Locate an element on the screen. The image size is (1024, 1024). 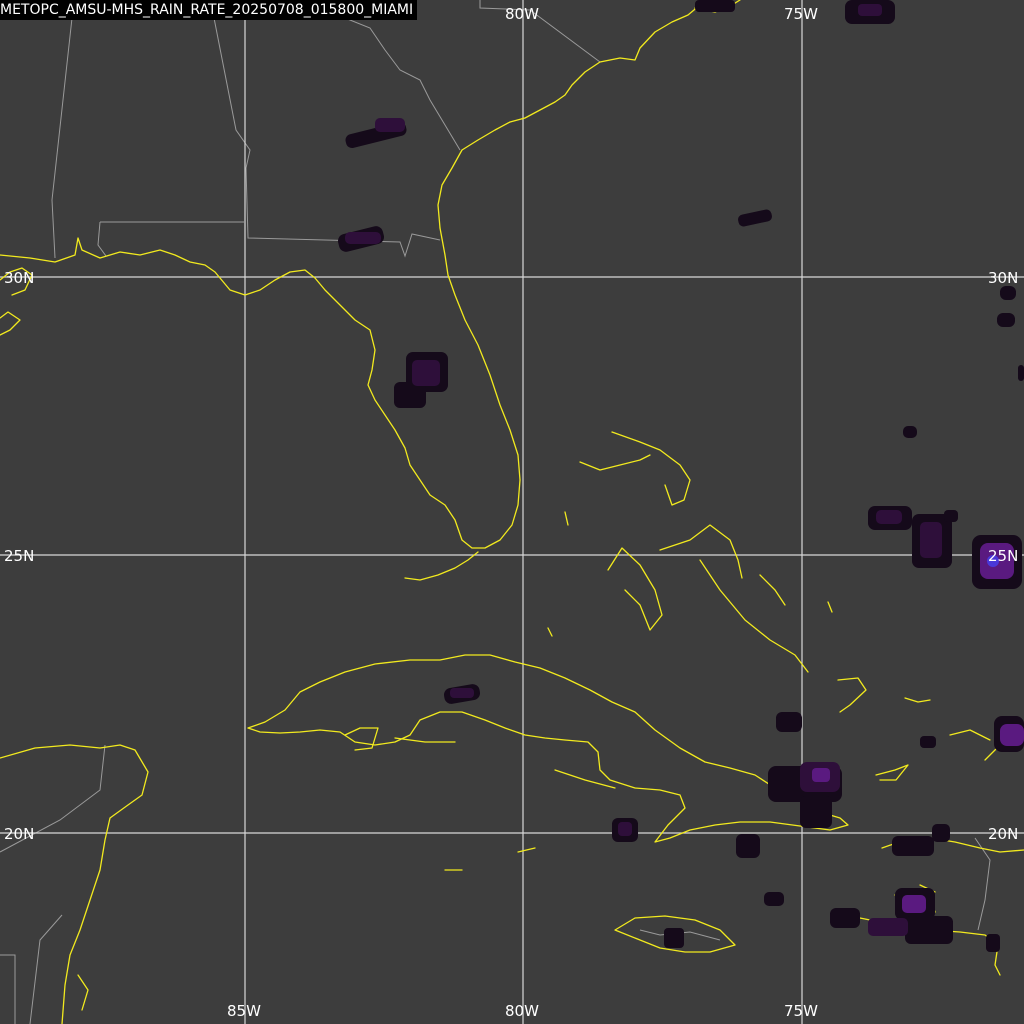
lon-label-bottom-75w: 75W is located at coordinates (801, 1011).